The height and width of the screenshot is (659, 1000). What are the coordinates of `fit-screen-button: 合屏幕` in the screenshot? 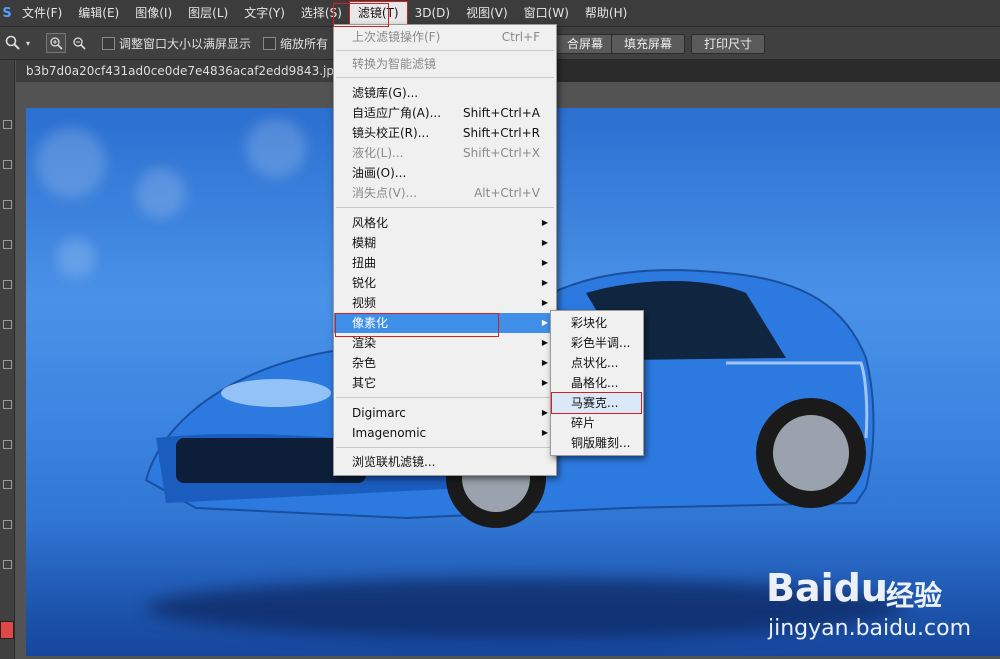 It's located at (585, 44).